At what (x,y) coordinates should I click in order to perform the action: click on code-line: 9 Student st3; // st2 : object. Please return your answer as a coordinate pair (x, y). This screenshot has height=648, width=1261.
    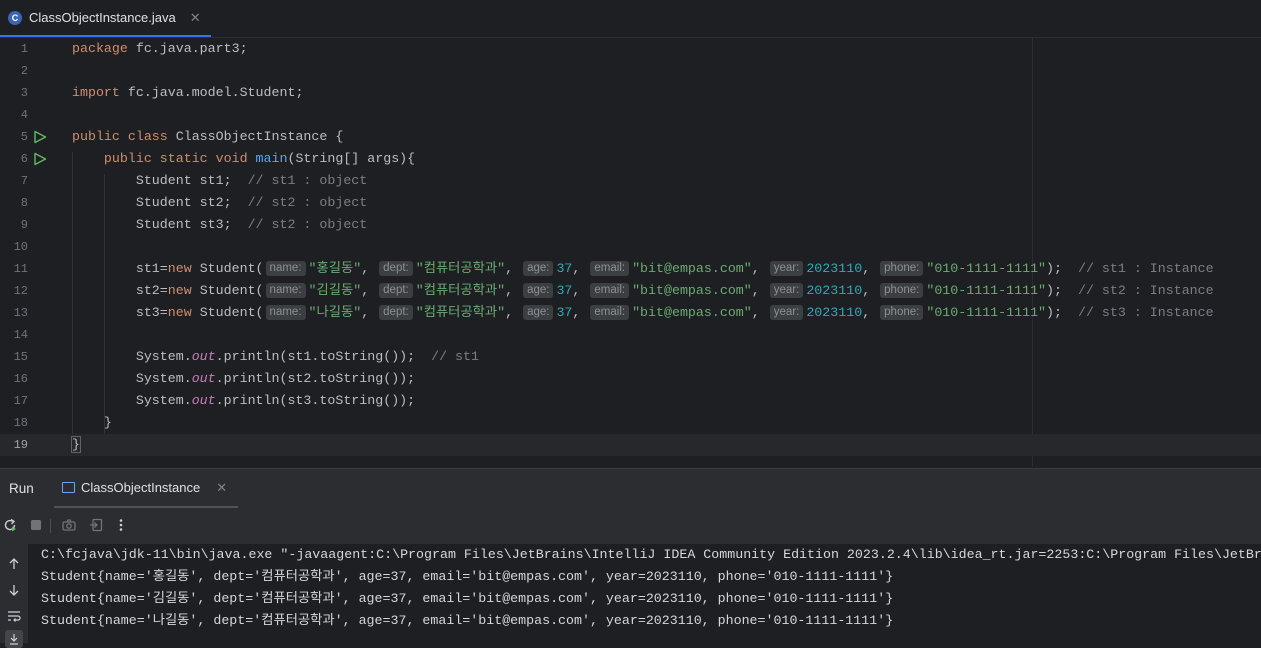
    Looking at the image, I should click on (194, 224).